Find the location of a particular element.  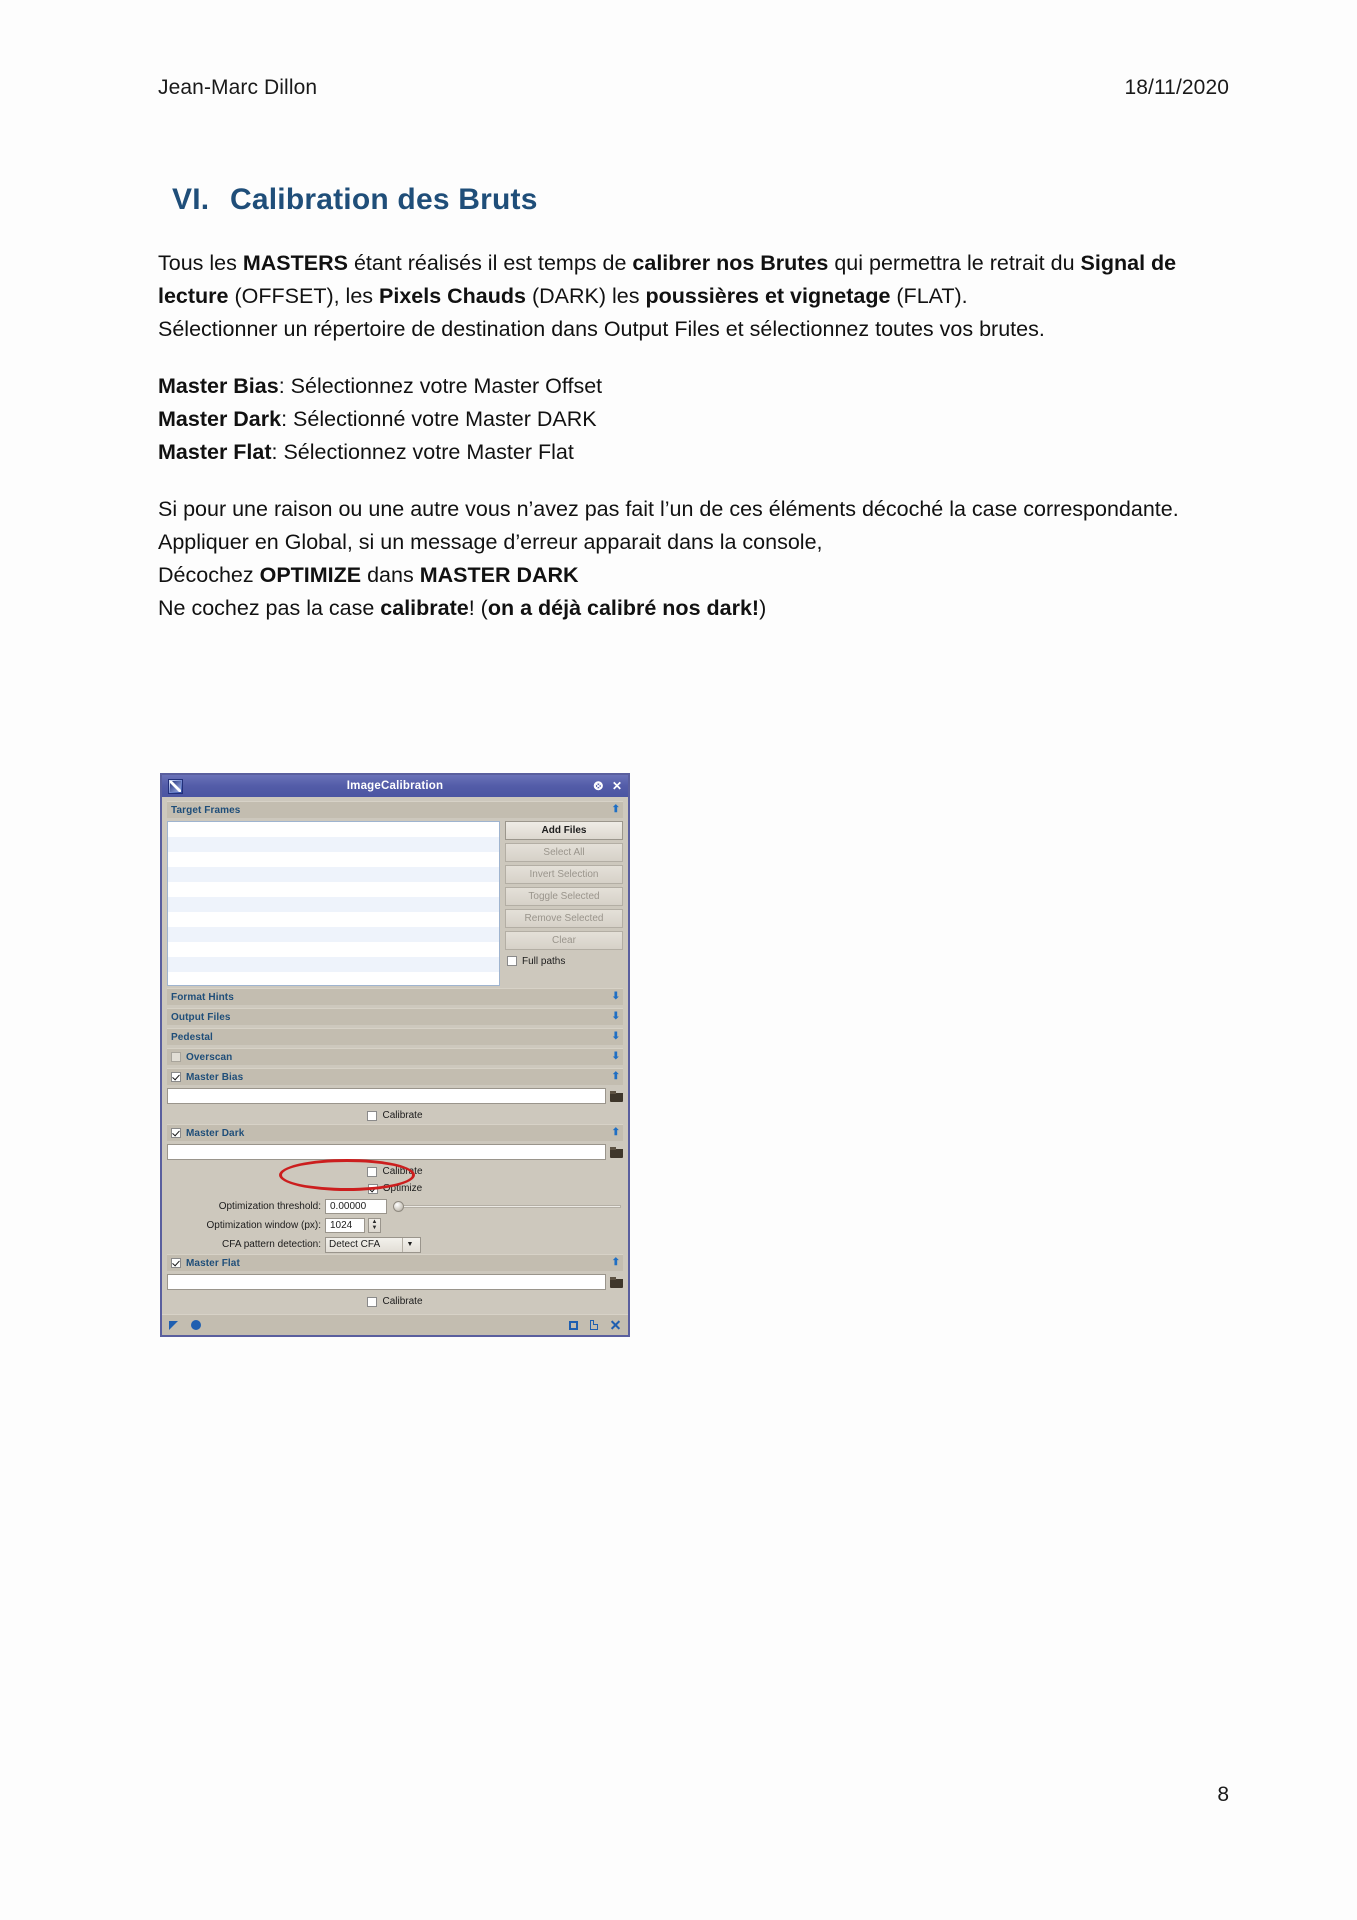

page-title: VI. Calibration des Bruts is located at coordinates (355, 200).